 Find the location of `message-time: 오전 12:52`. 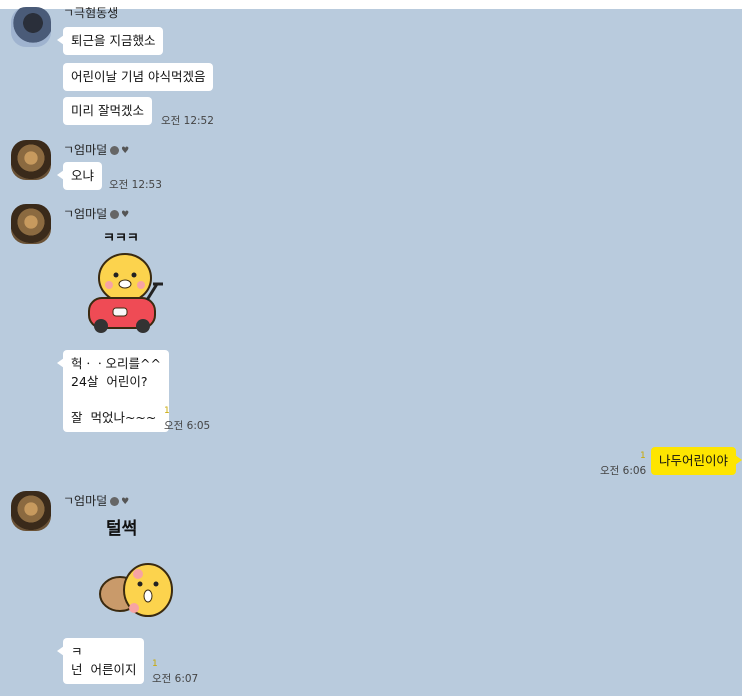

message-time: 오전 12:52 is located at coordinates (187, 121).